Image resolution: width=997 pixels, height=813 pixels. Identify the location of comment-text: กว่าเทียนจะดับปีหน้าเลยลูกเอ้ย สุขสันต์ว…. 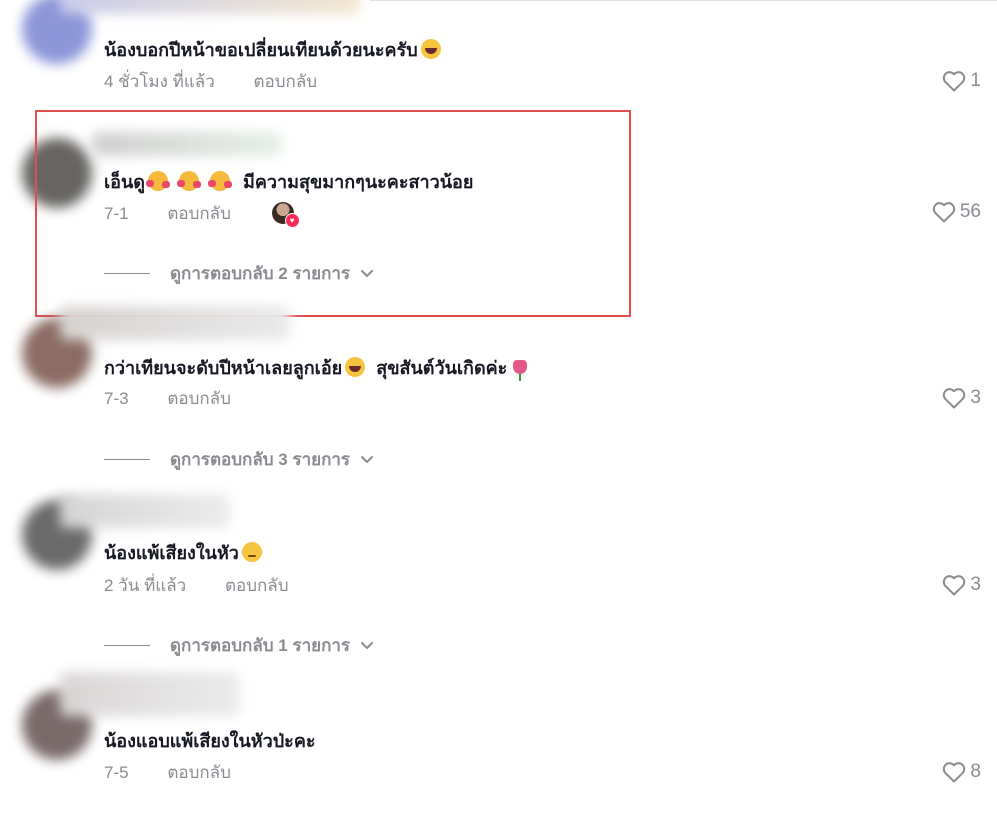
(316, 368).